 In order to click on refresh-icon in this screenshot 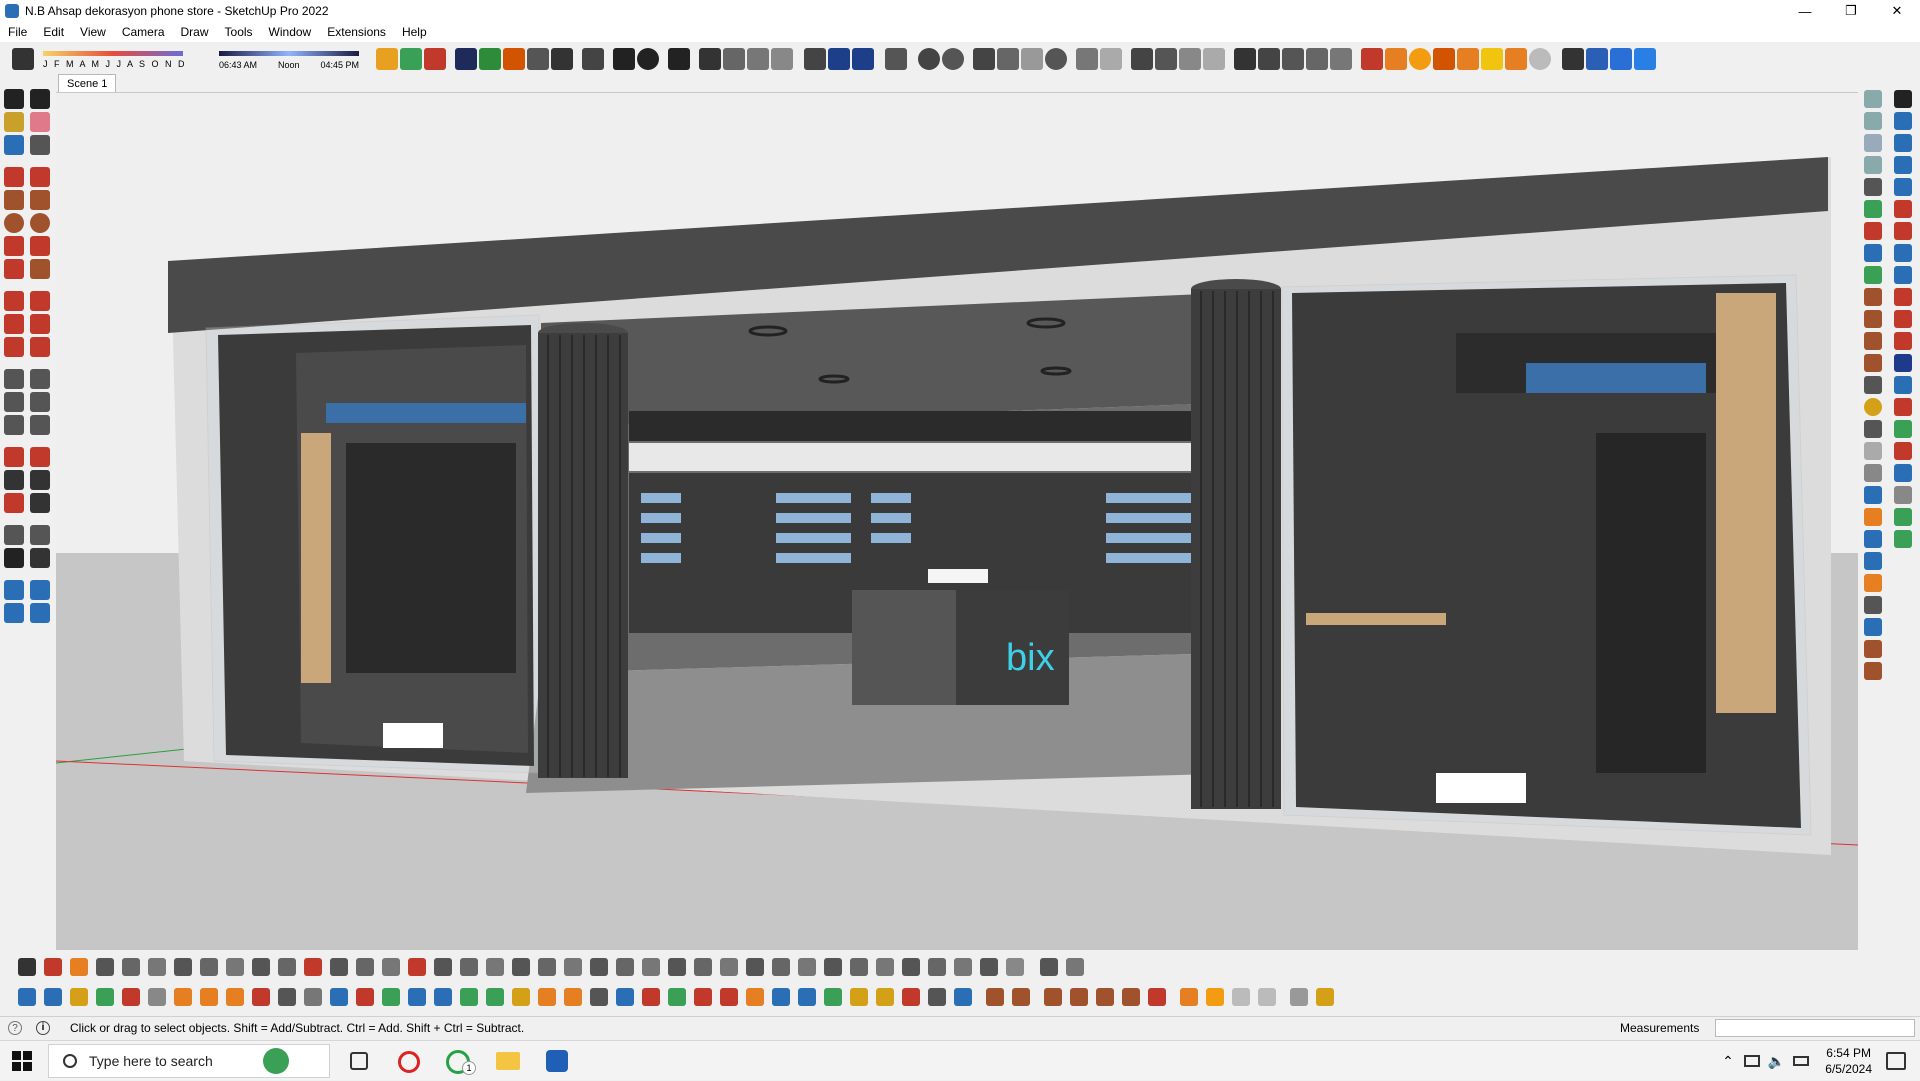, I will do `click(411, 59)`.